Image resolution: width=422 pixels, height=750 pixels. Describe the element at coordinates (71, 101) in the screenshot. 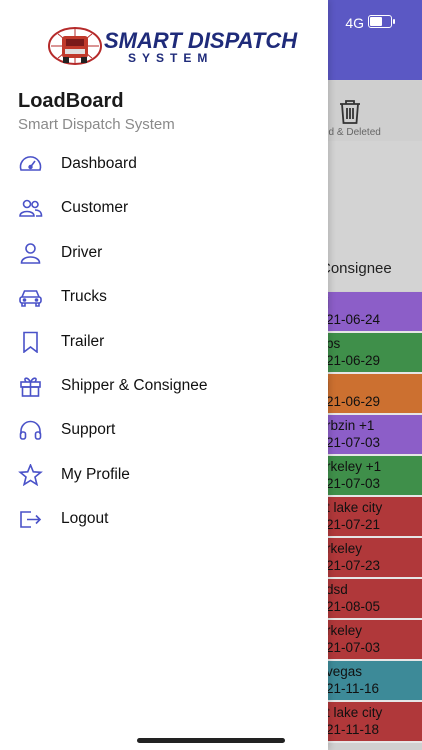

I see `app-title: LoadBoard` at that location.